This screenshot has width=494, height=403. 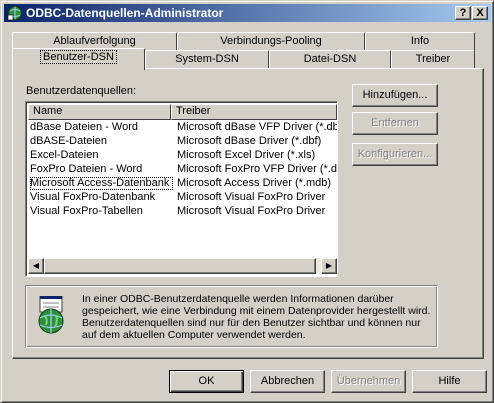 What do you see at coordinates (368, 381) in the screenshot?
I see `apply-button: Übernehmen` at bounding box center [368, 381].